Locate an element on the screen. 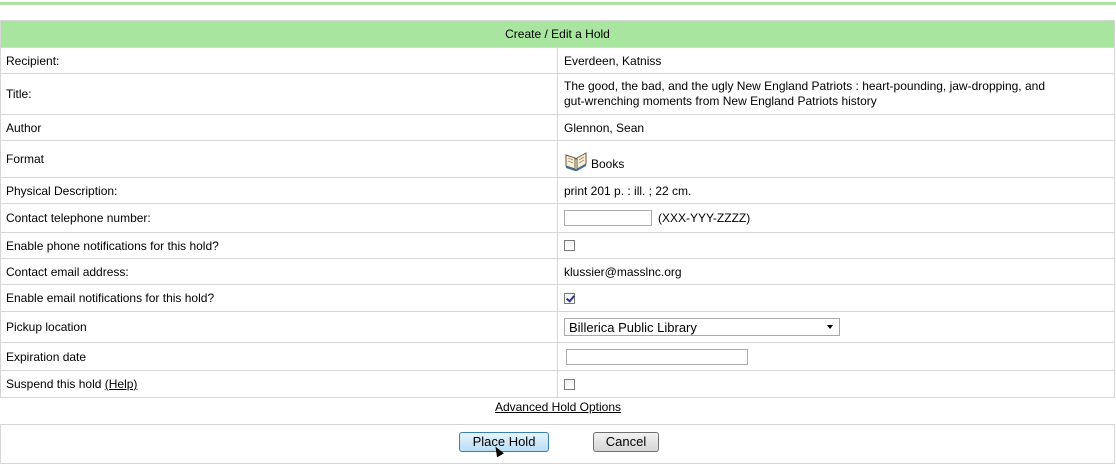 The height and width of the screenshot is (464, 1116). phone-hint: (XXX-YYY-ZZZZ) is located at coordinates (704, 218).